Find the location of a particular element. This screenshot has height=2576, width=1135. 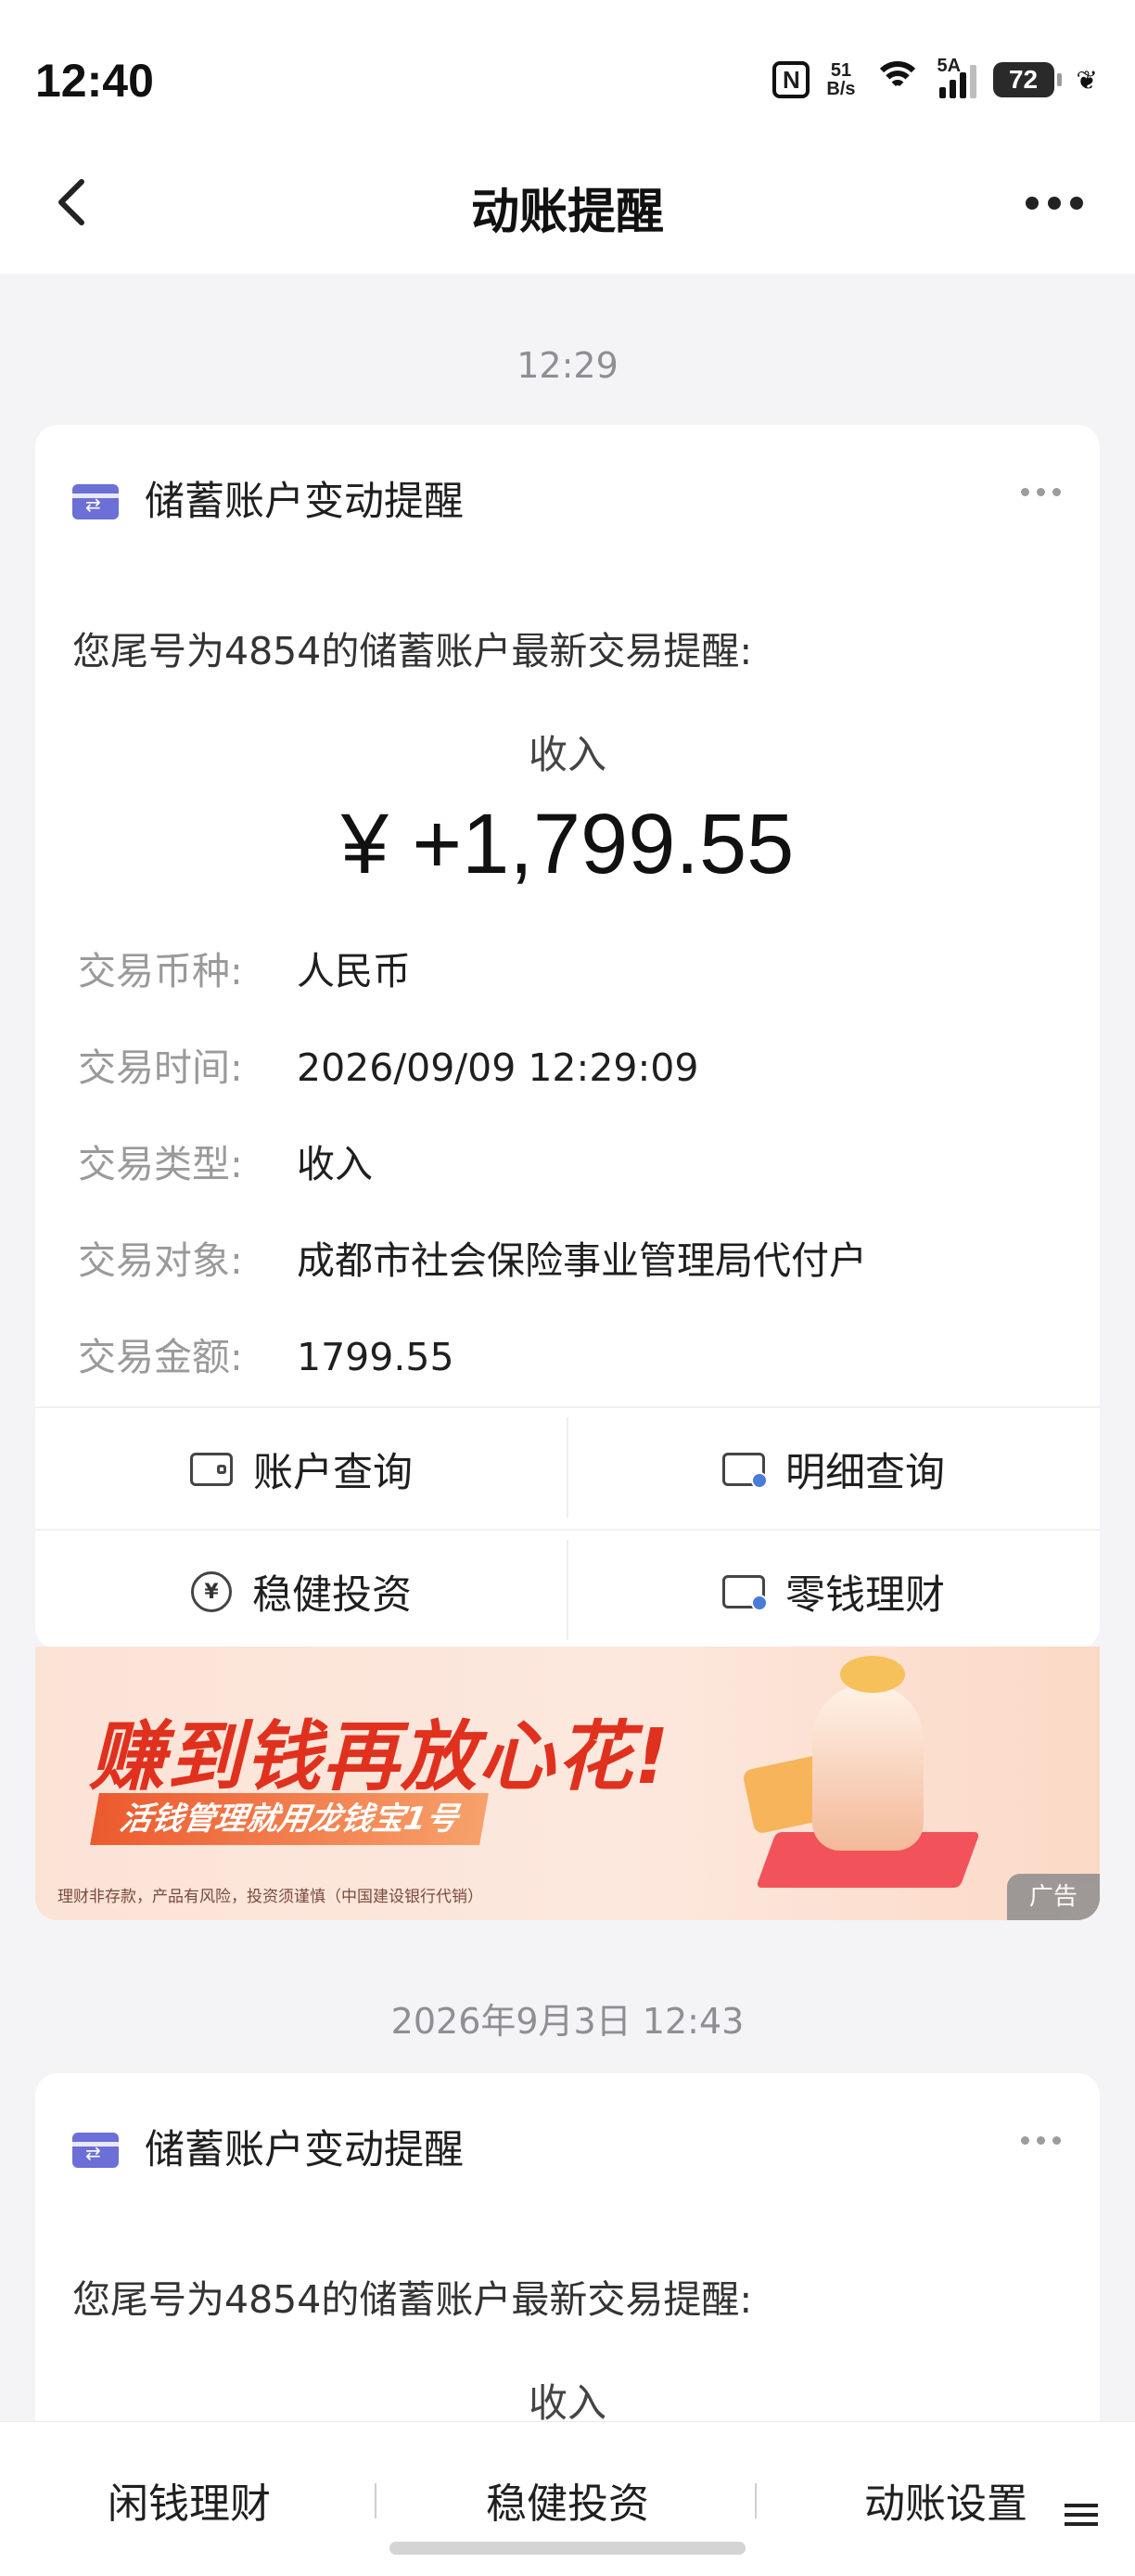

net-speed-unit: B/s is located at coordinates (841, 89).